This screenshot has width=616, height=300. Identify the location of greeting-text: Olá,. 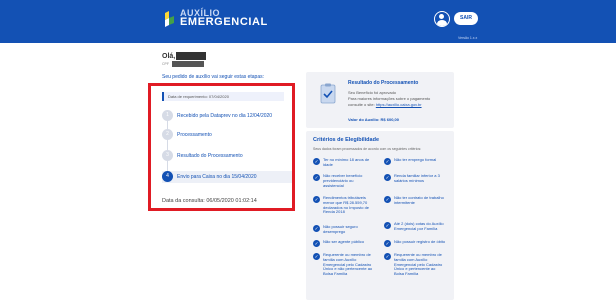
(169, 56).